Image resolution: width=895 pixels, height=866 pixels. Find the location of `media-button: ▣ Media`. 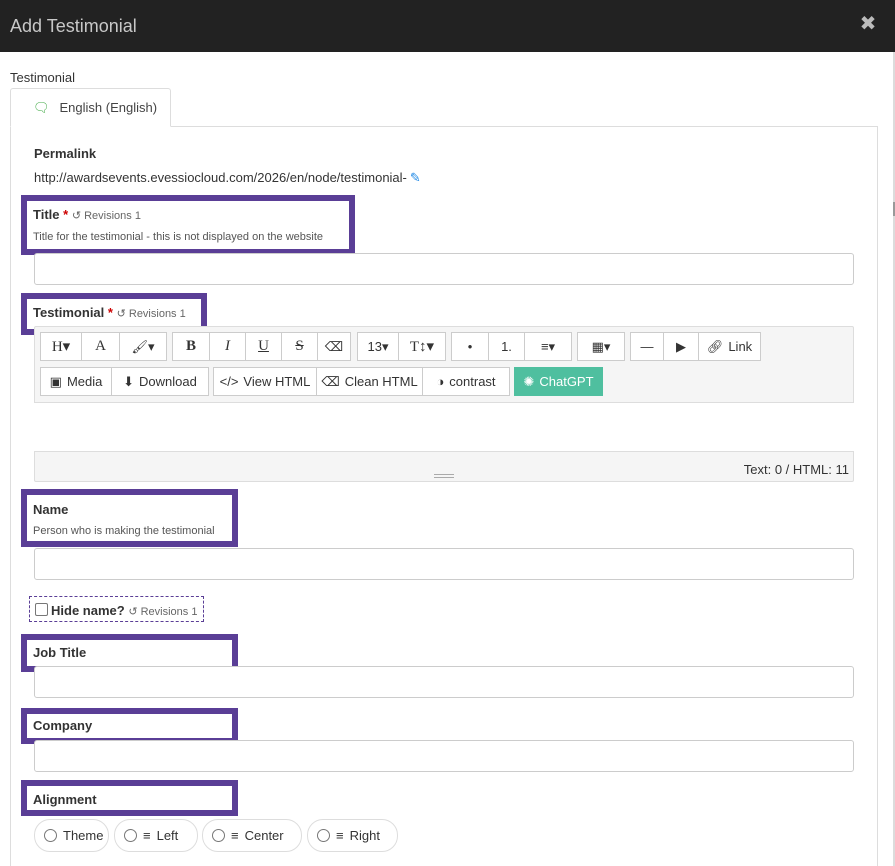

media-button: ▣ Media is located at coordinates (76, 381).